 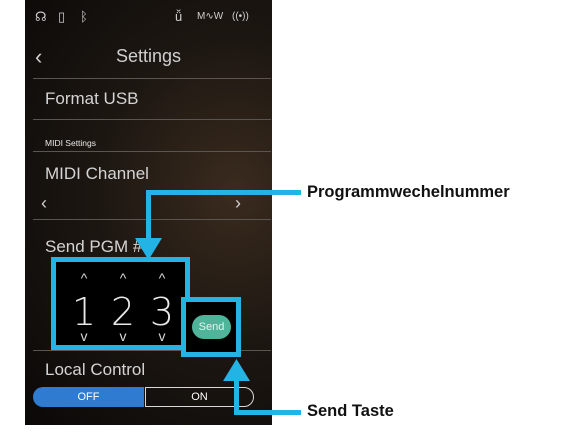 What do you see at coordinates (162, 336) in the screenshot?
I see `digit3-down-button: v` at bounding box center [162, 336].